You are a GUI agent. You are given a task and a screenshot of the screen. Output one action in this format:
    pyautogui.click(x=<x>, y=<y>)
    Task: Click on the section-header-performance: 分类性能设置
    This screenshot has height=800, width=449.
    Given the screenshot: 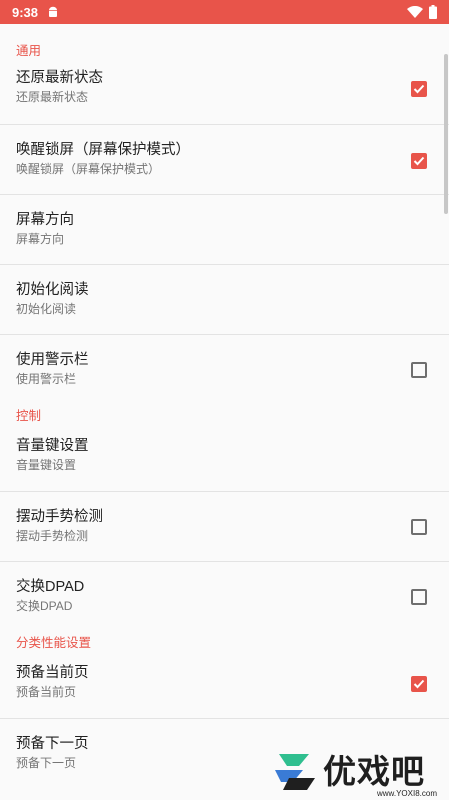 What is the action you would take?
    pyautogui.click(x=54, y=643)
    